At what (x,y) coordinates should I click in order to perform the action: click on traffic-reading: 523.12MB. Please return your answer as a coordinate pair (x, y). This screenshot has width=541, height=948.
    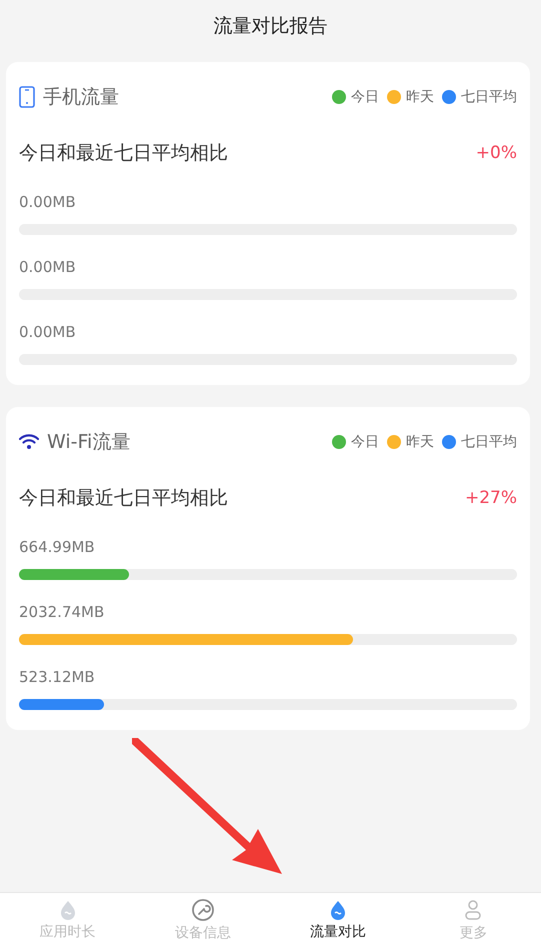
    Looking at the image, I should click on (57, 677).